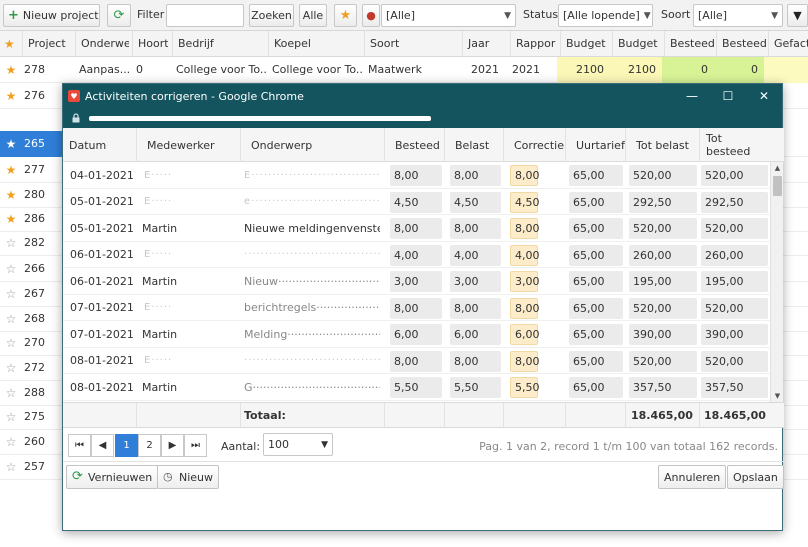 The image size is (808, 547). I want to click on project-besteed-2: 0, so click(739, 70).